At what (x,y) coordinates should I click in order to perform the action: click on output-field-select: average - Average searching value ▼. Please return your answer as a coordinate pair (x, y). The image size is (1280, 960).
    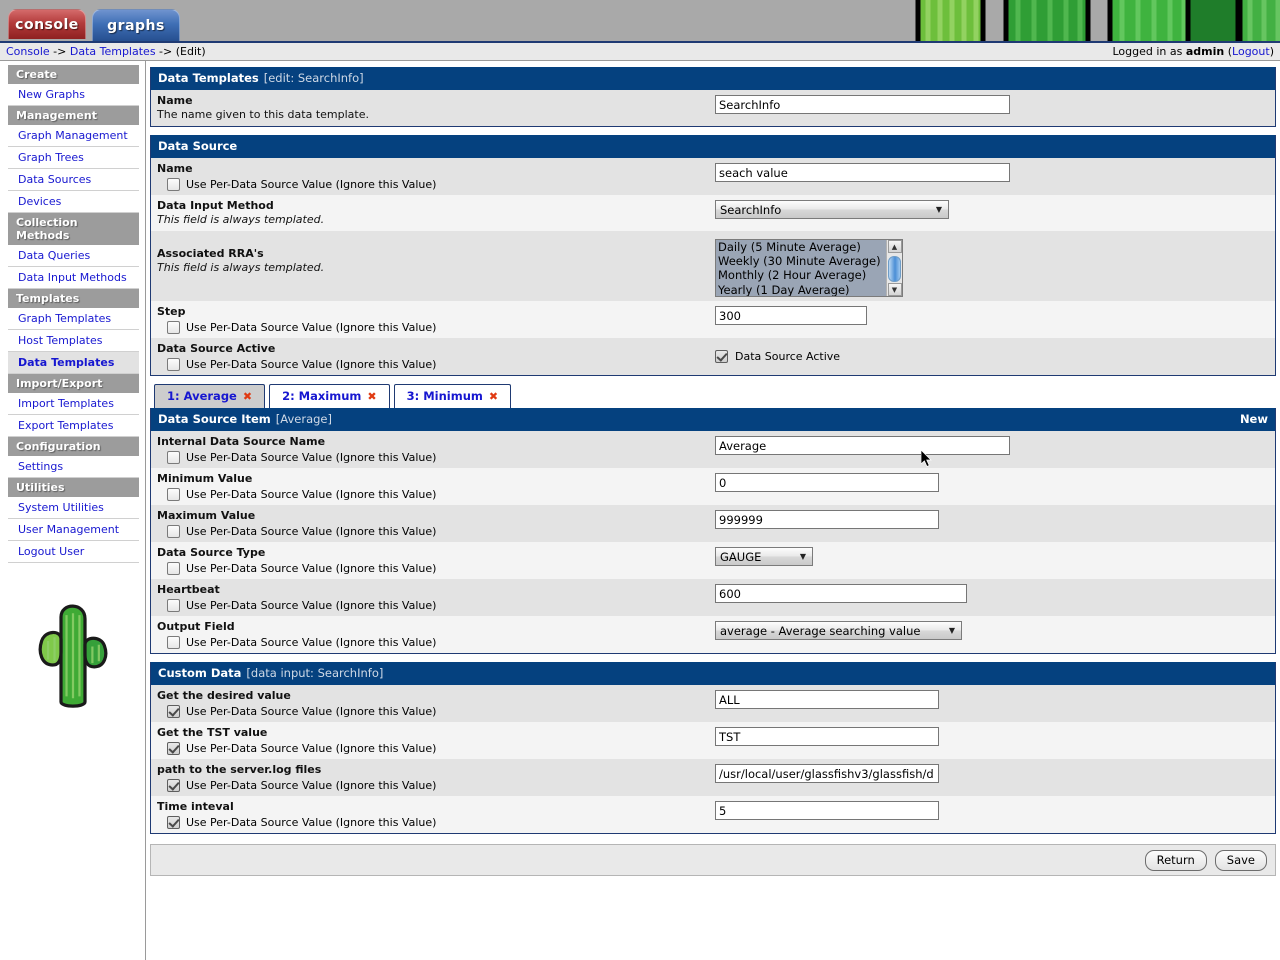
    Looking at the image, I should click on (838, 630).